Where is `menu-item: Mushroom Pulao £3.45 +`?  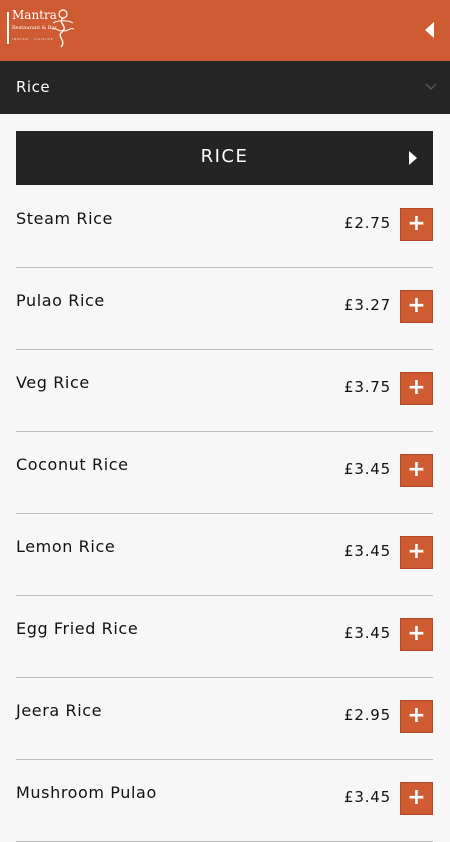 menu-item: Mushroom Pulao £3.45 + is located at coordinates (224, 801).